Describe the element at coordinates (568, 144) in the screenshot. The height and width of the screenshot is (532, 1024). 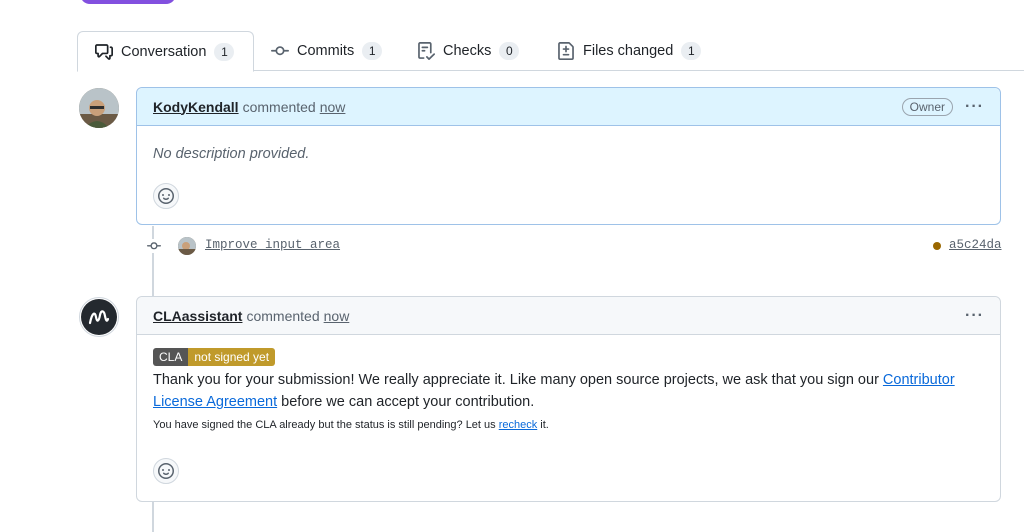
I see `comment-body: No description provided.` at that location.